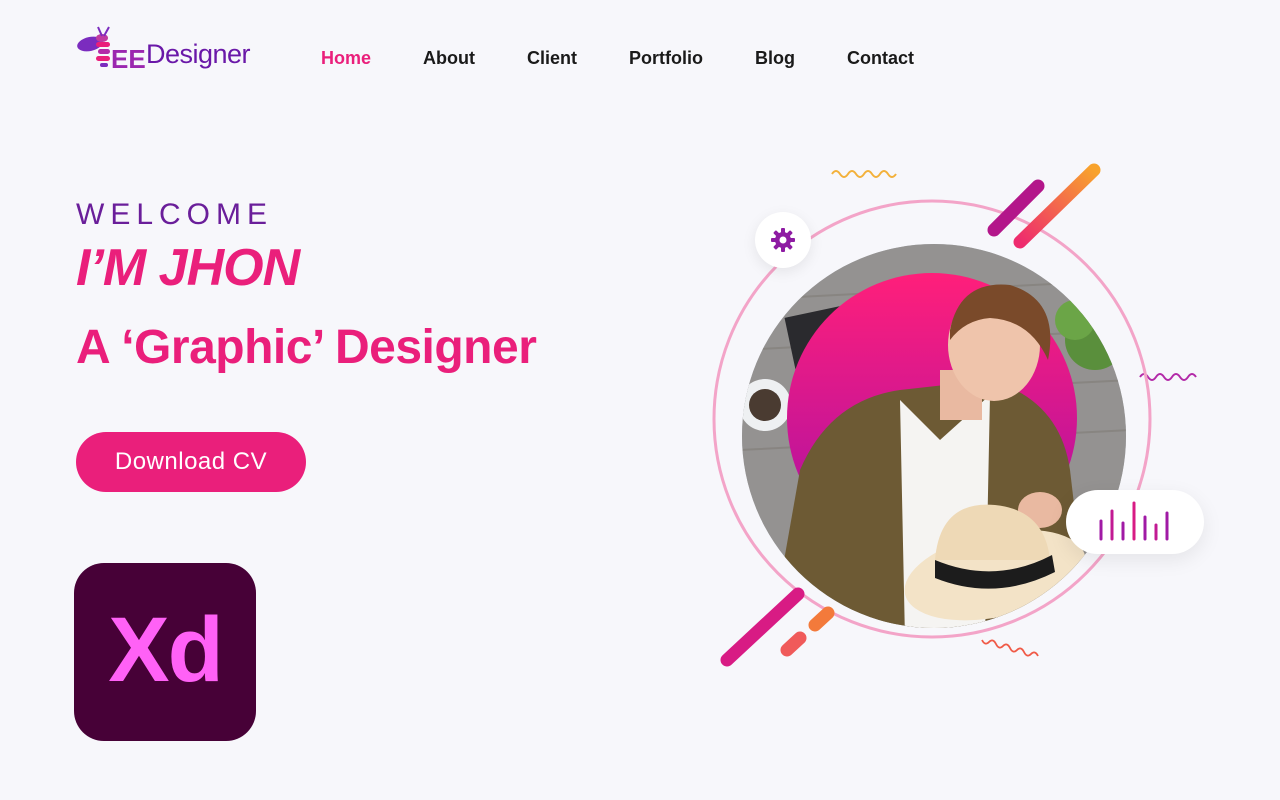  What do you see at coordinates (821, 619) in the screenshot?
I see `slash-bottom-orange` at bounding box center [821, 619].